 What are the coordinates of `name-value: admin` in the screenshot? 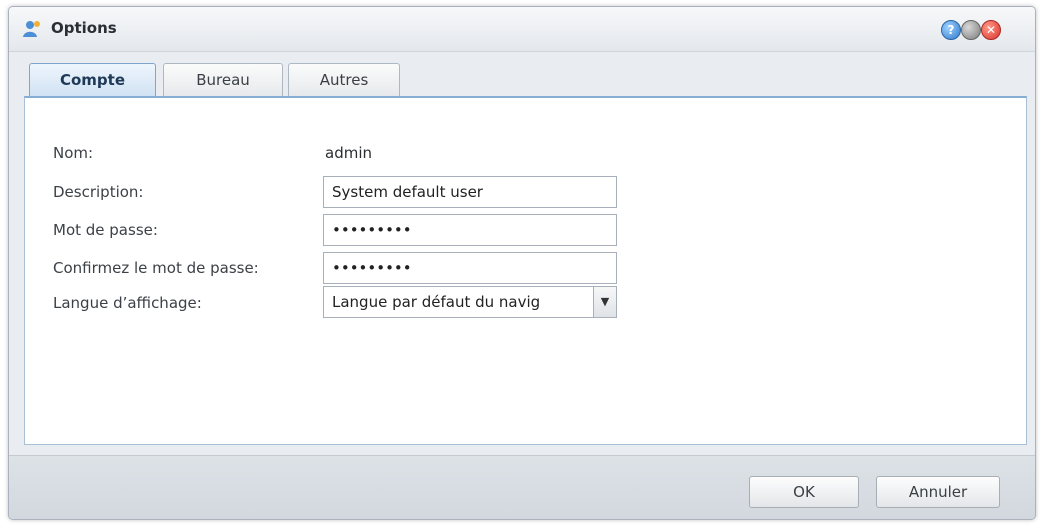 It's located at (348, 153).